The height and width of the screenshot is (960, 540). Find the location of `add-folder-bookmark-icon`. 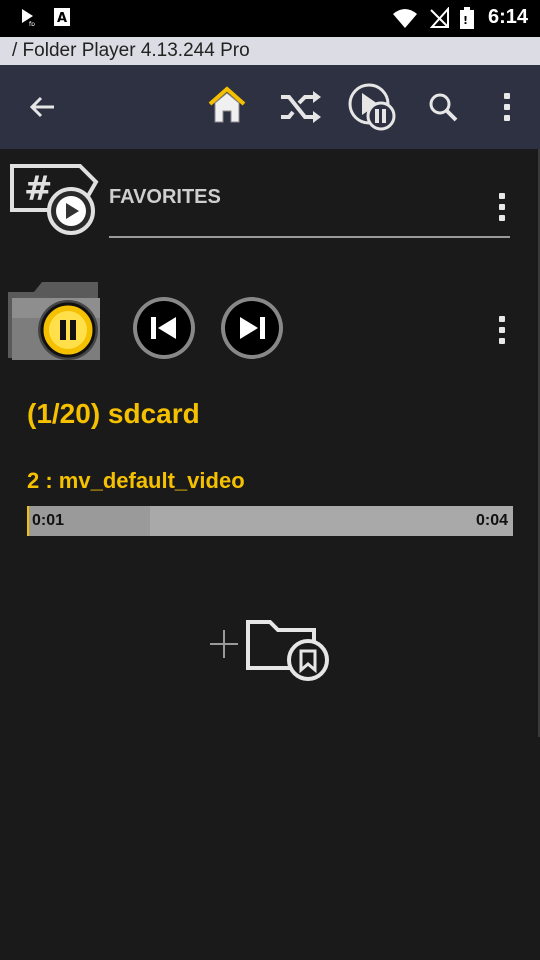

add-folder-bookmark-icon is located at coordinates (269, 650).